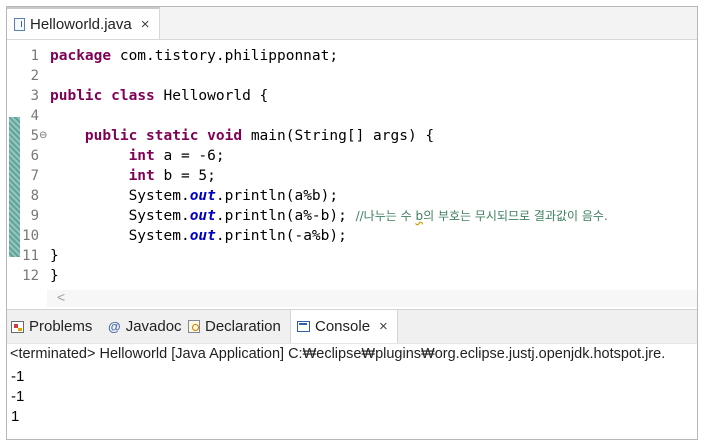 The image size is (704, 446). Describe the element at coordinates (153, 326) in the screenshot. I see `tab-label: Javadoc` at that location.